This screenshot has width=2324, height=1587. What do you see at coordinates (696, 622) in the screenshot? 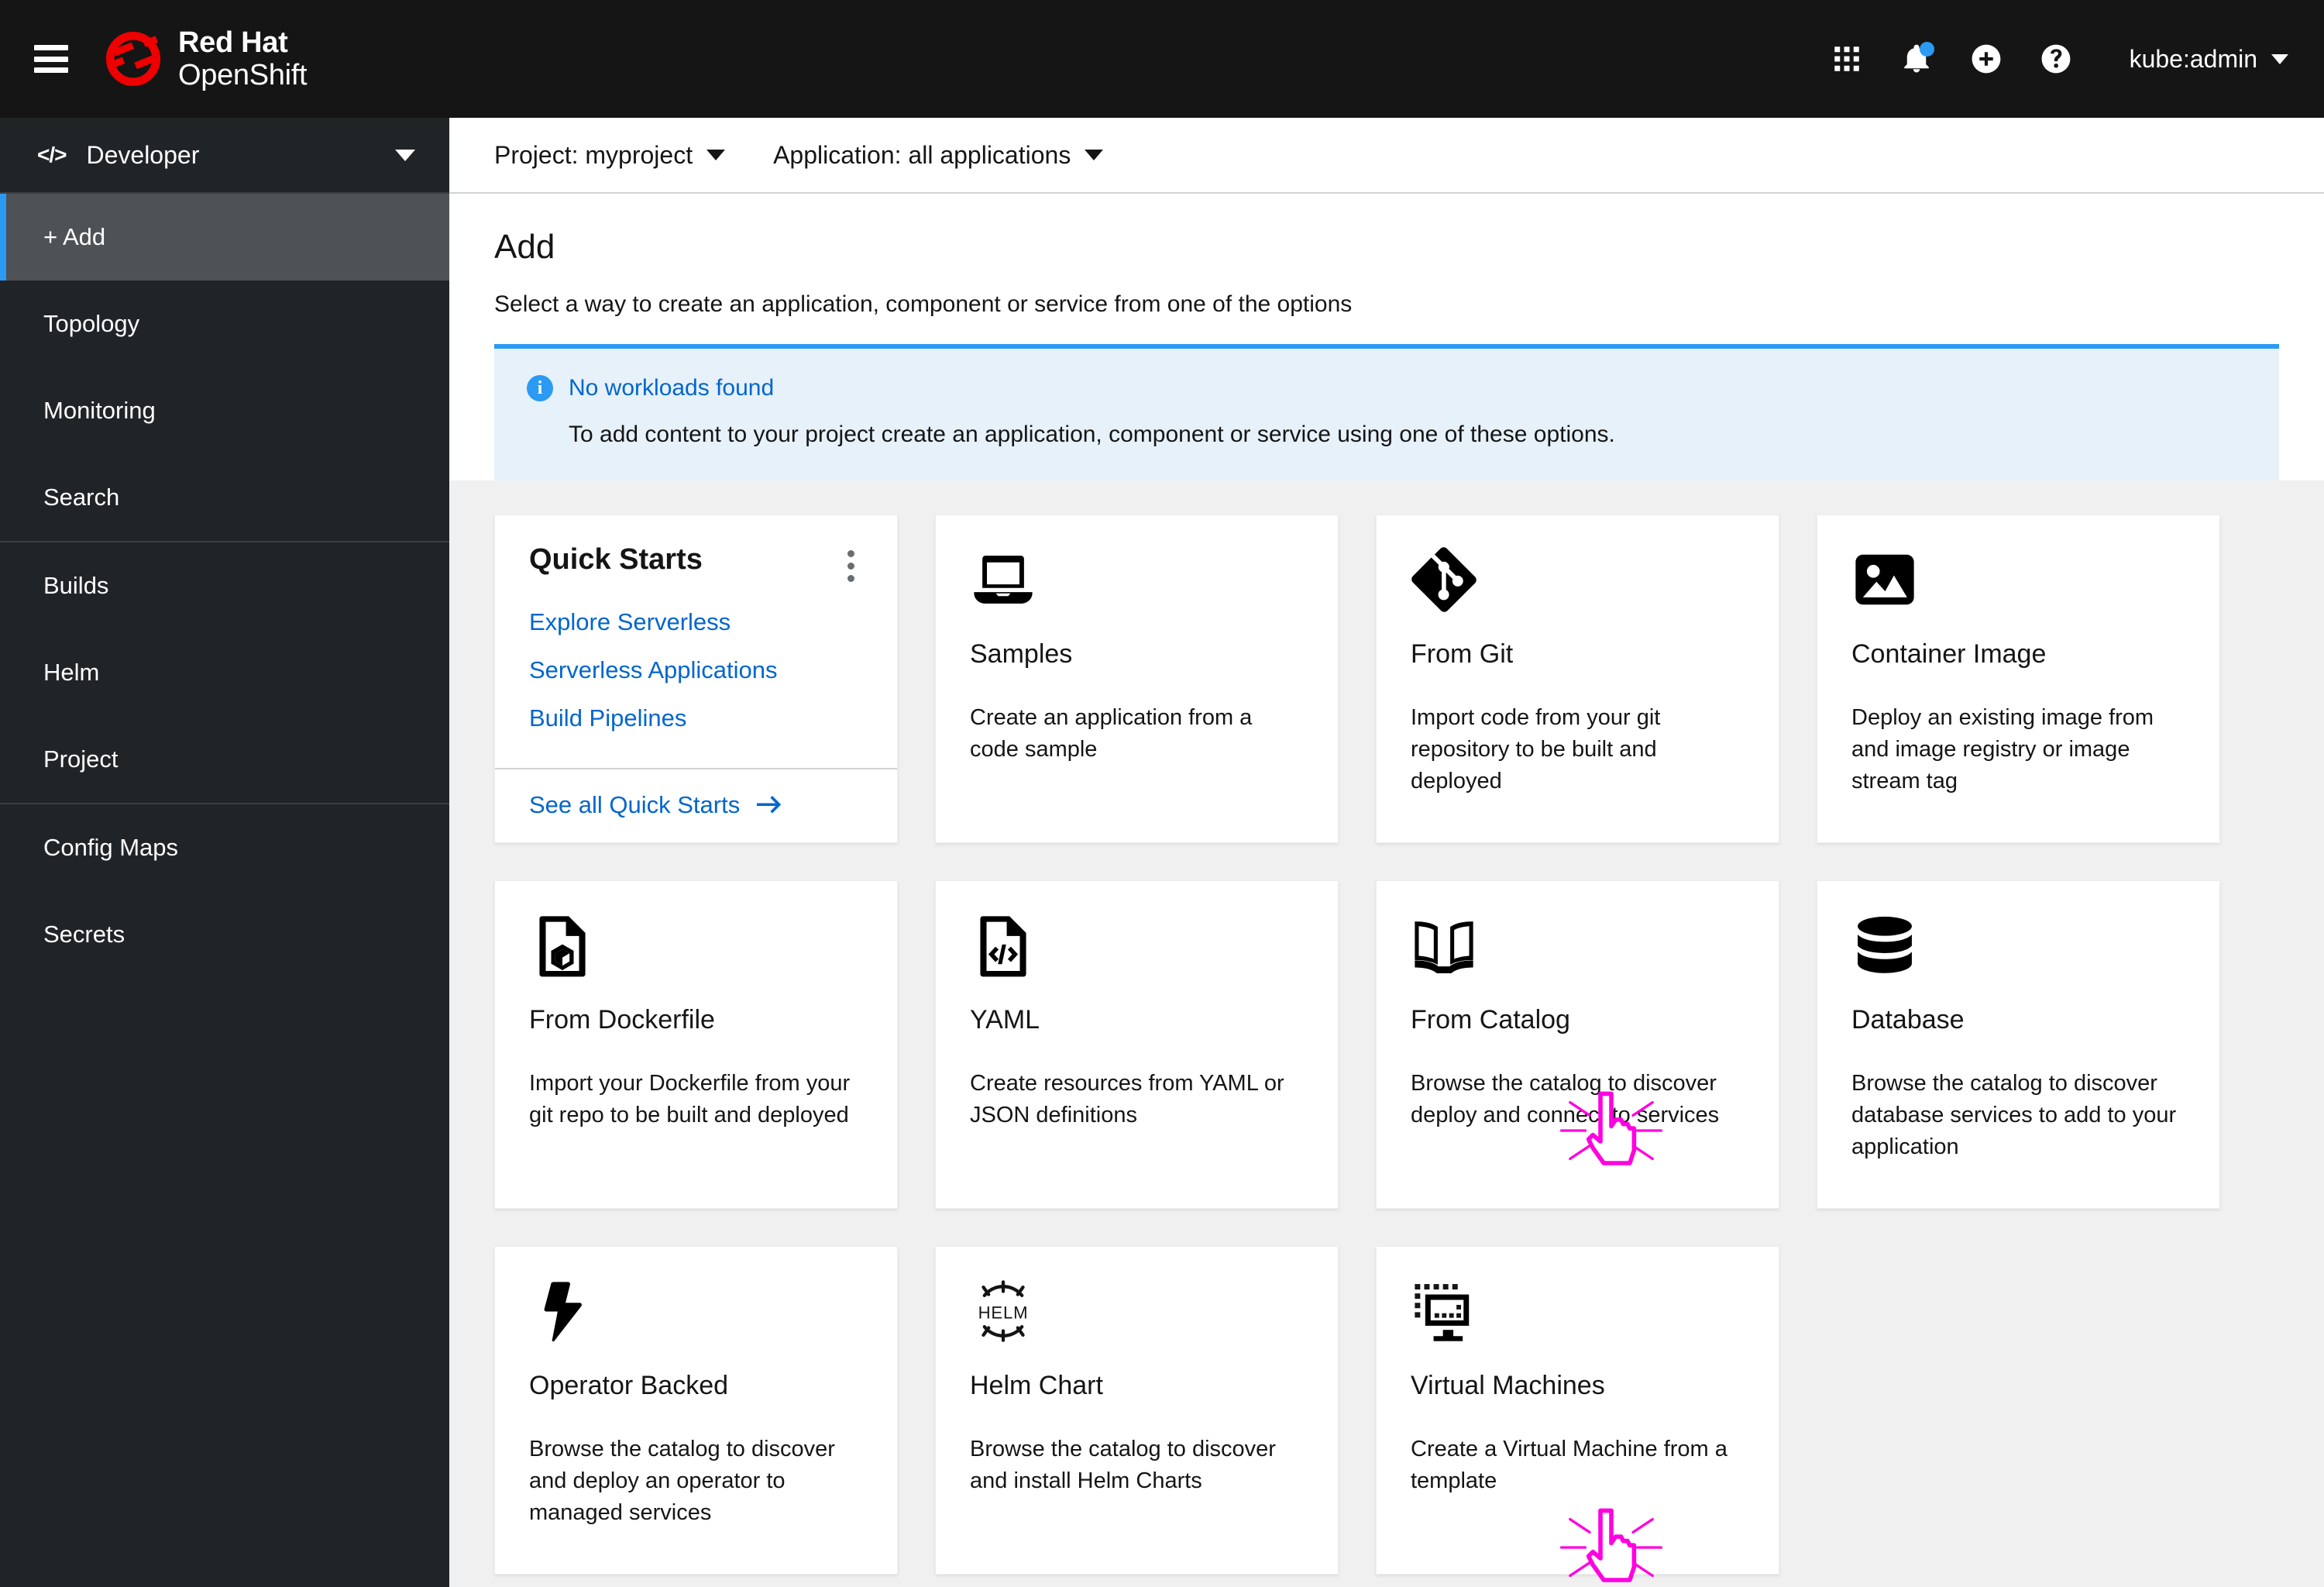
I see `quick-start-link-explore-serverless: Explore Serverless` at bounding box center [696, 622].